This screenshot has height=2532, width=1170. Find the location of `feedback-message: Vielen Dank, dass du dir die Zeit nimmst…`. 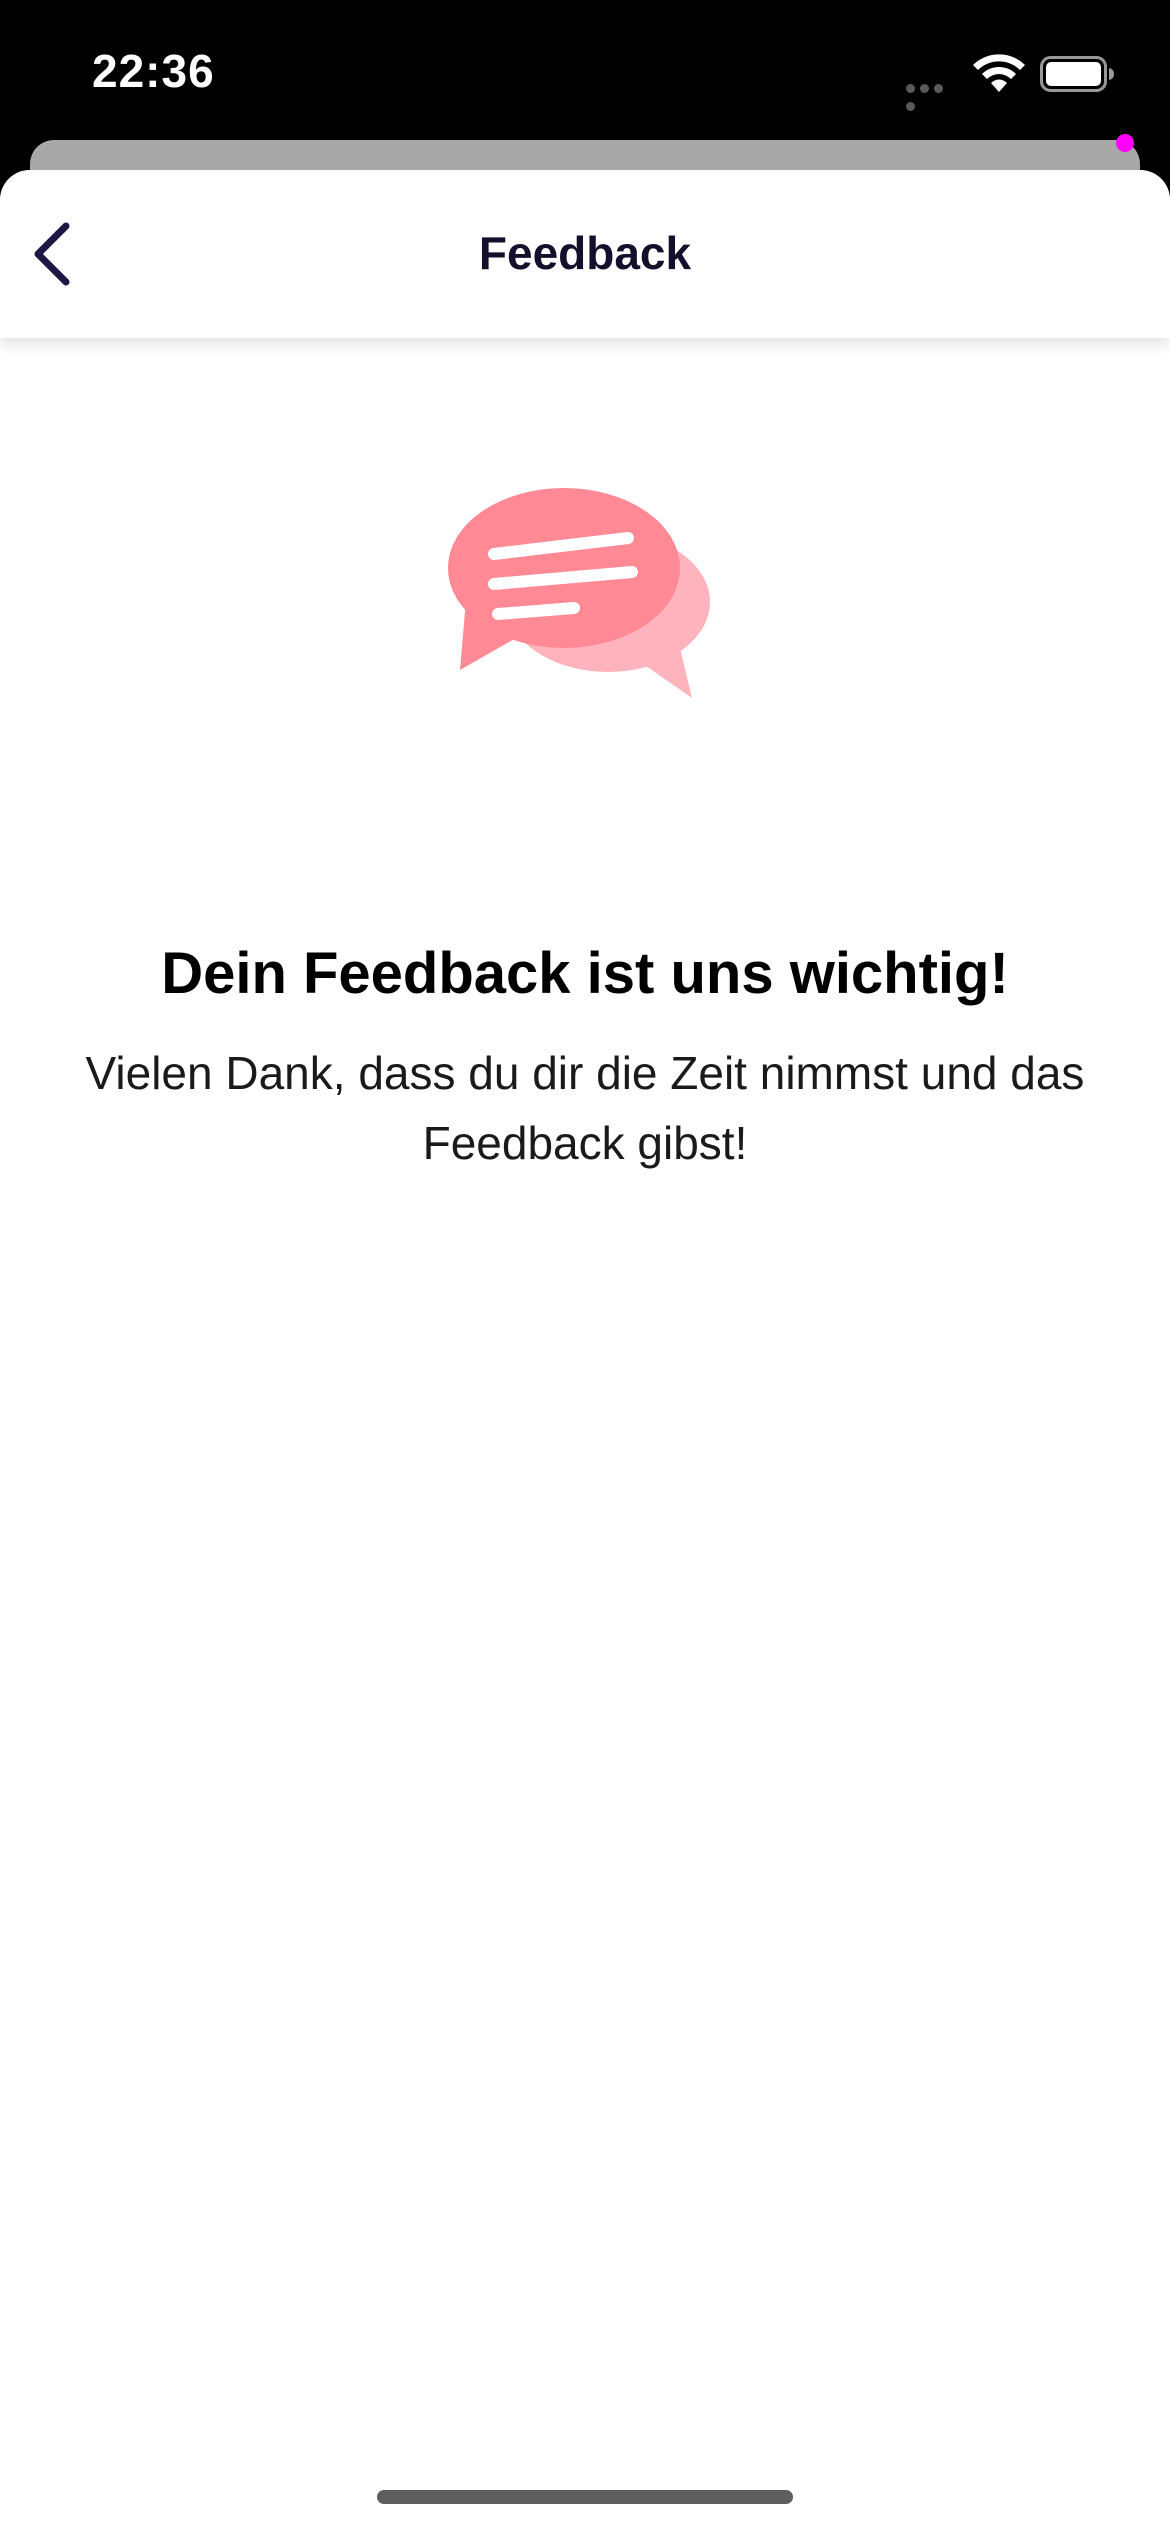

feedback-message: Vielen Dank, dass du dir die Zeit nimmst… is located at coordinates (585, 1108).